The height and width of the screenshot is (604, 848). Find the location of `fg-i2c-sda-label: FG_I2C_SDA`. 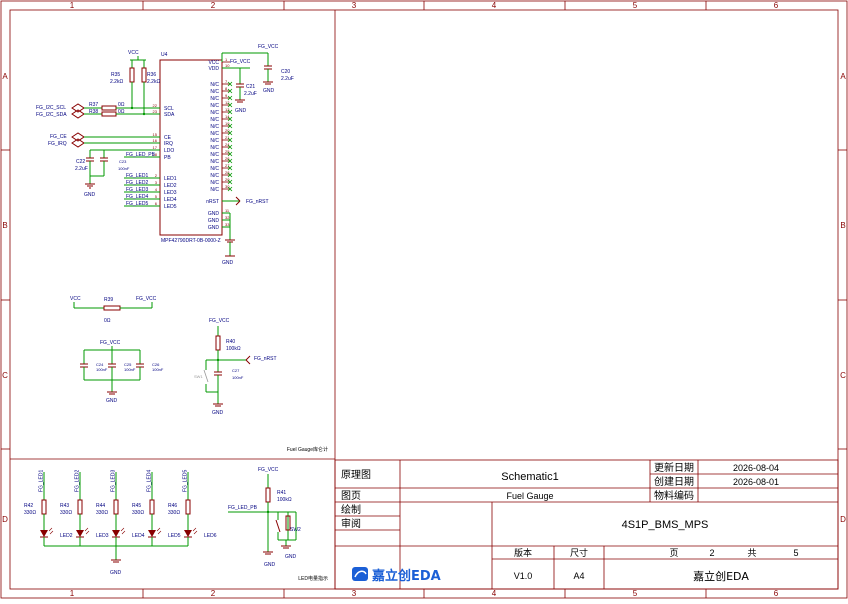

fg-i2c-sda-label: FG_I2C_SDA is located at coordinates (51, 115).